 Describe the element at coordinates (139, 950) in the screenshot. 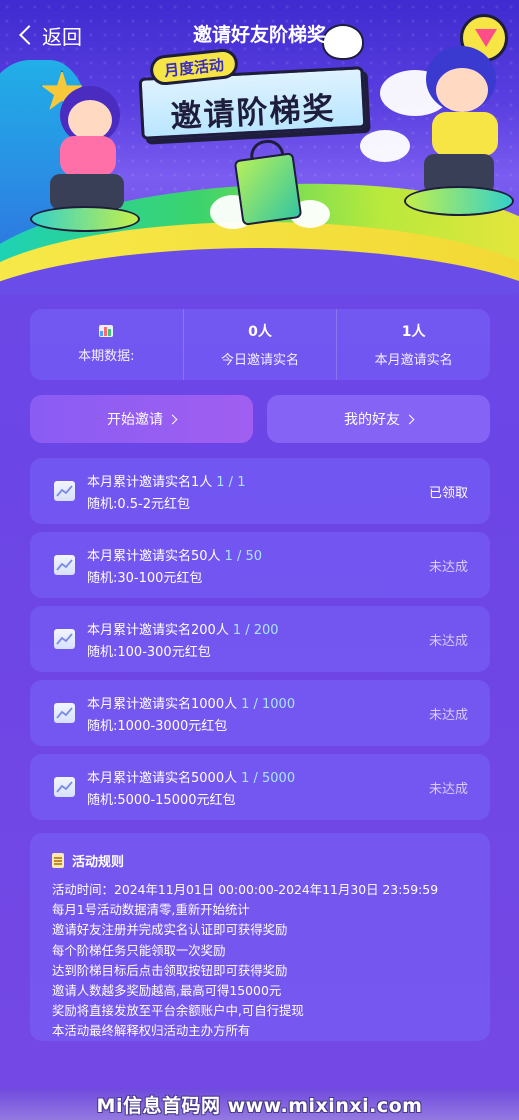

I see `rule-line: 每个阶梯任务只能领取一次奖励` at that location.